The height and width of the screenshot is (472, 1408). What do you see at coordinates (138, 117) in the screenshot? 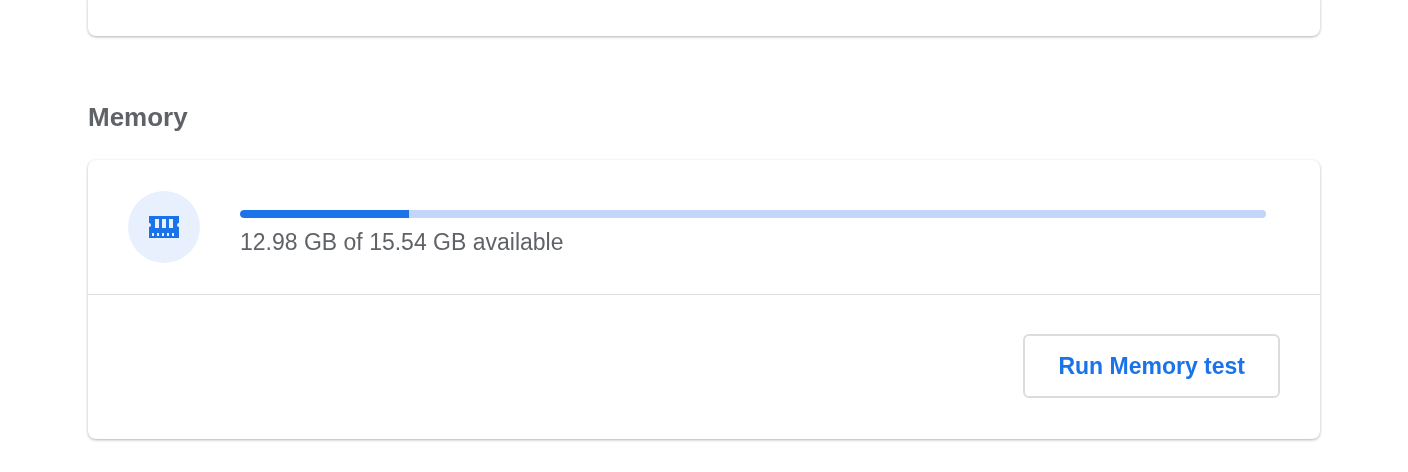
I see `section-title: Memory` at bounding box center [138, 117].